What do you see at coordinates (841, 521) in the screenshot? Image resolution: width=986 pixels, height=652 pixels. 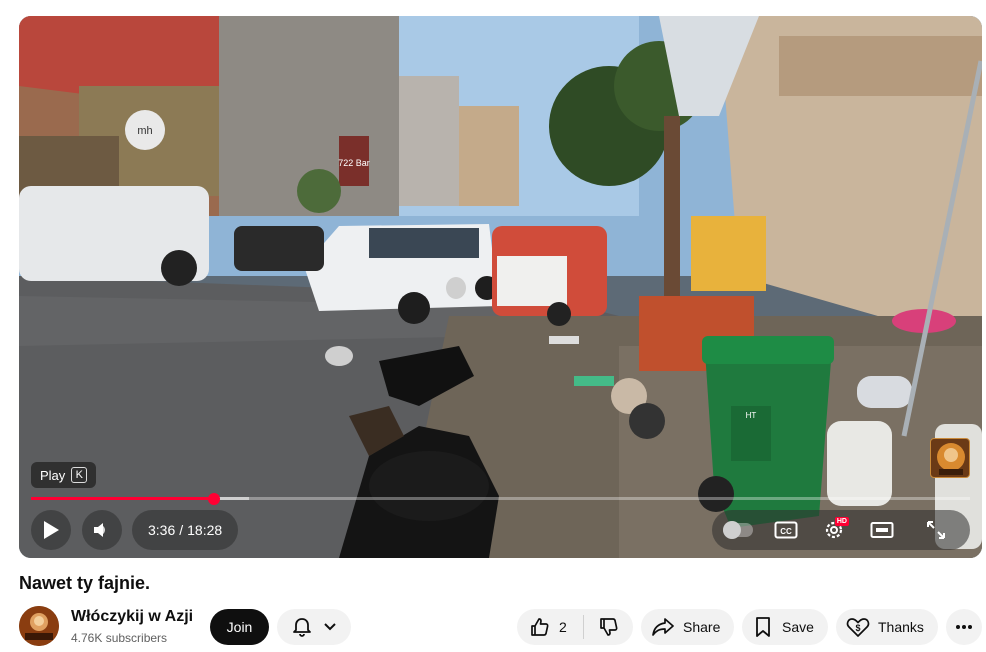 I see `hd-badge: HD` at bounding box center [841, 521].